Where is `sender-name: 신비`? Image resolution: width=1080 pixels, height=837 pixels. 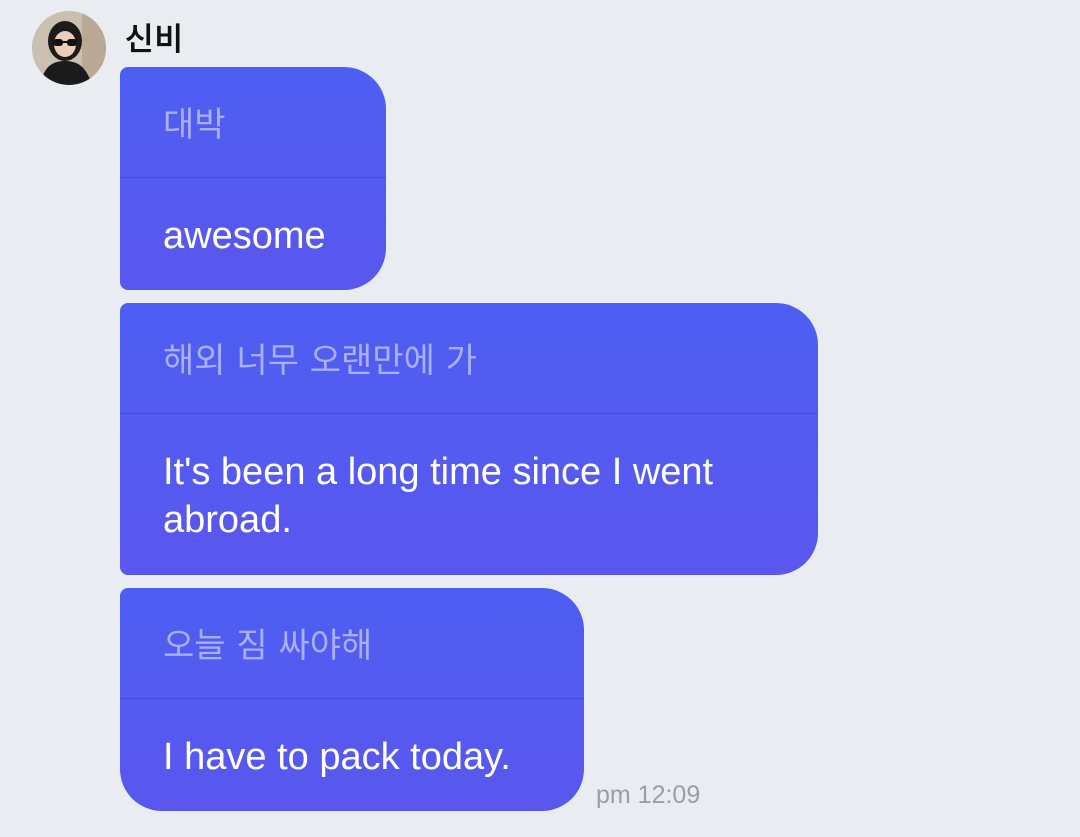 sender-name: 신비 is located at coordinates (155, 40).